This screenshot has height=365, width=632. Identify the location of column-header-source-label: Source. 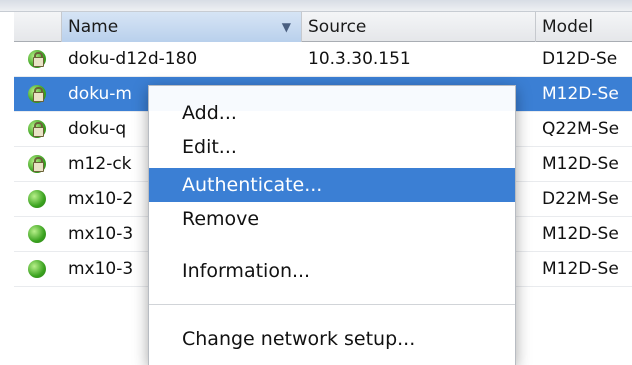
(337, 27).